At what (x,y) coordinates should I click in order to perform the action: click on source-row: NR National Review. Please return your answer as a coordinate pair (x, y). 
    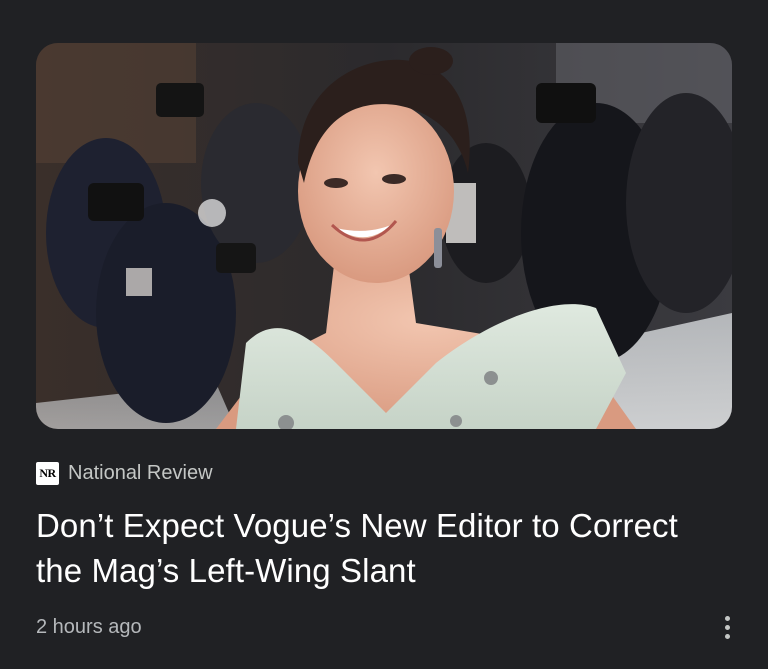
    Looking at the image, I should click on (124, 473).